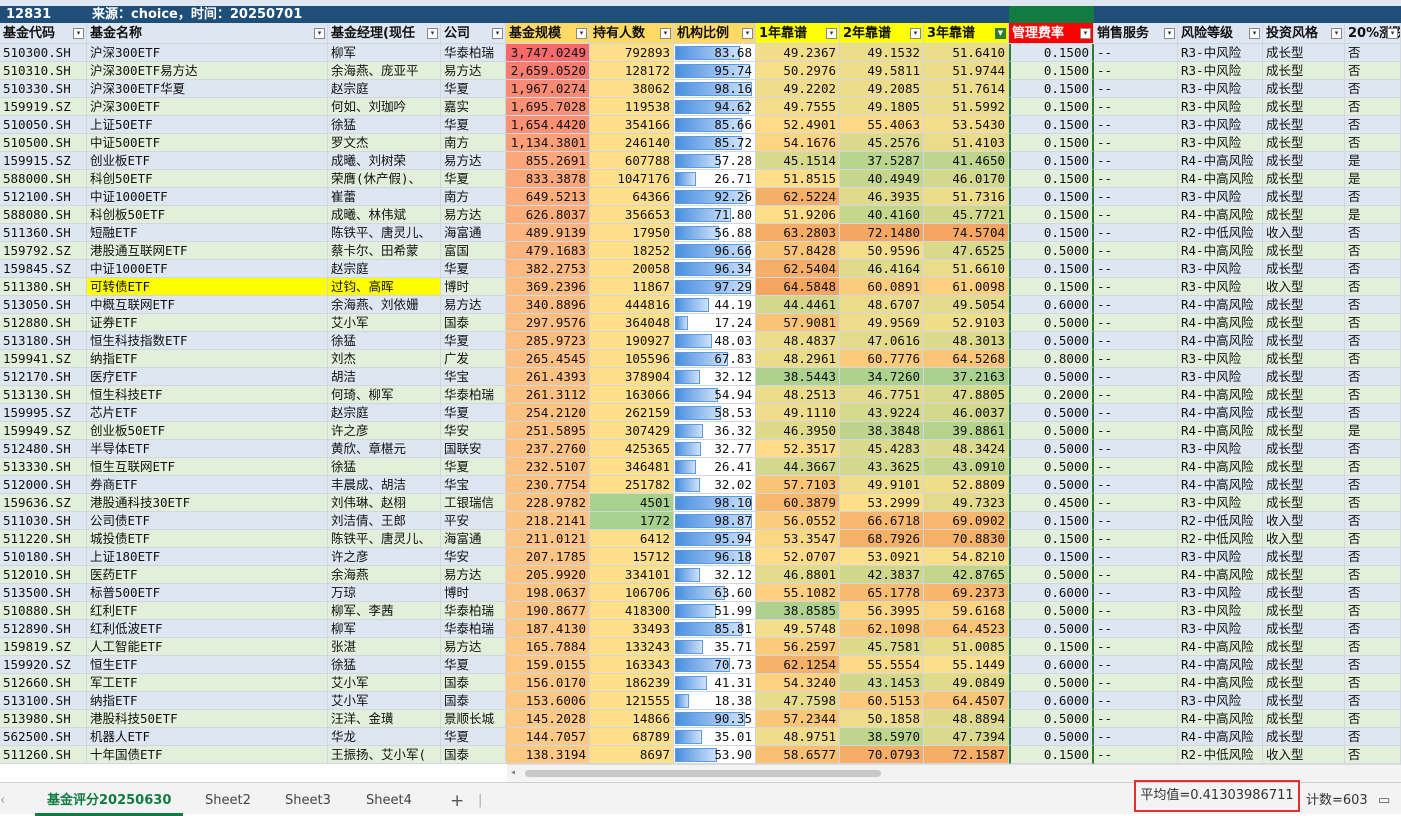 Image resolution: width=1401 pixels, height=816 pixels. What do you see at coordinates (703, 773) in the screenshot?
I see `scrollbar-thumb` at bounding box center [703, 773].